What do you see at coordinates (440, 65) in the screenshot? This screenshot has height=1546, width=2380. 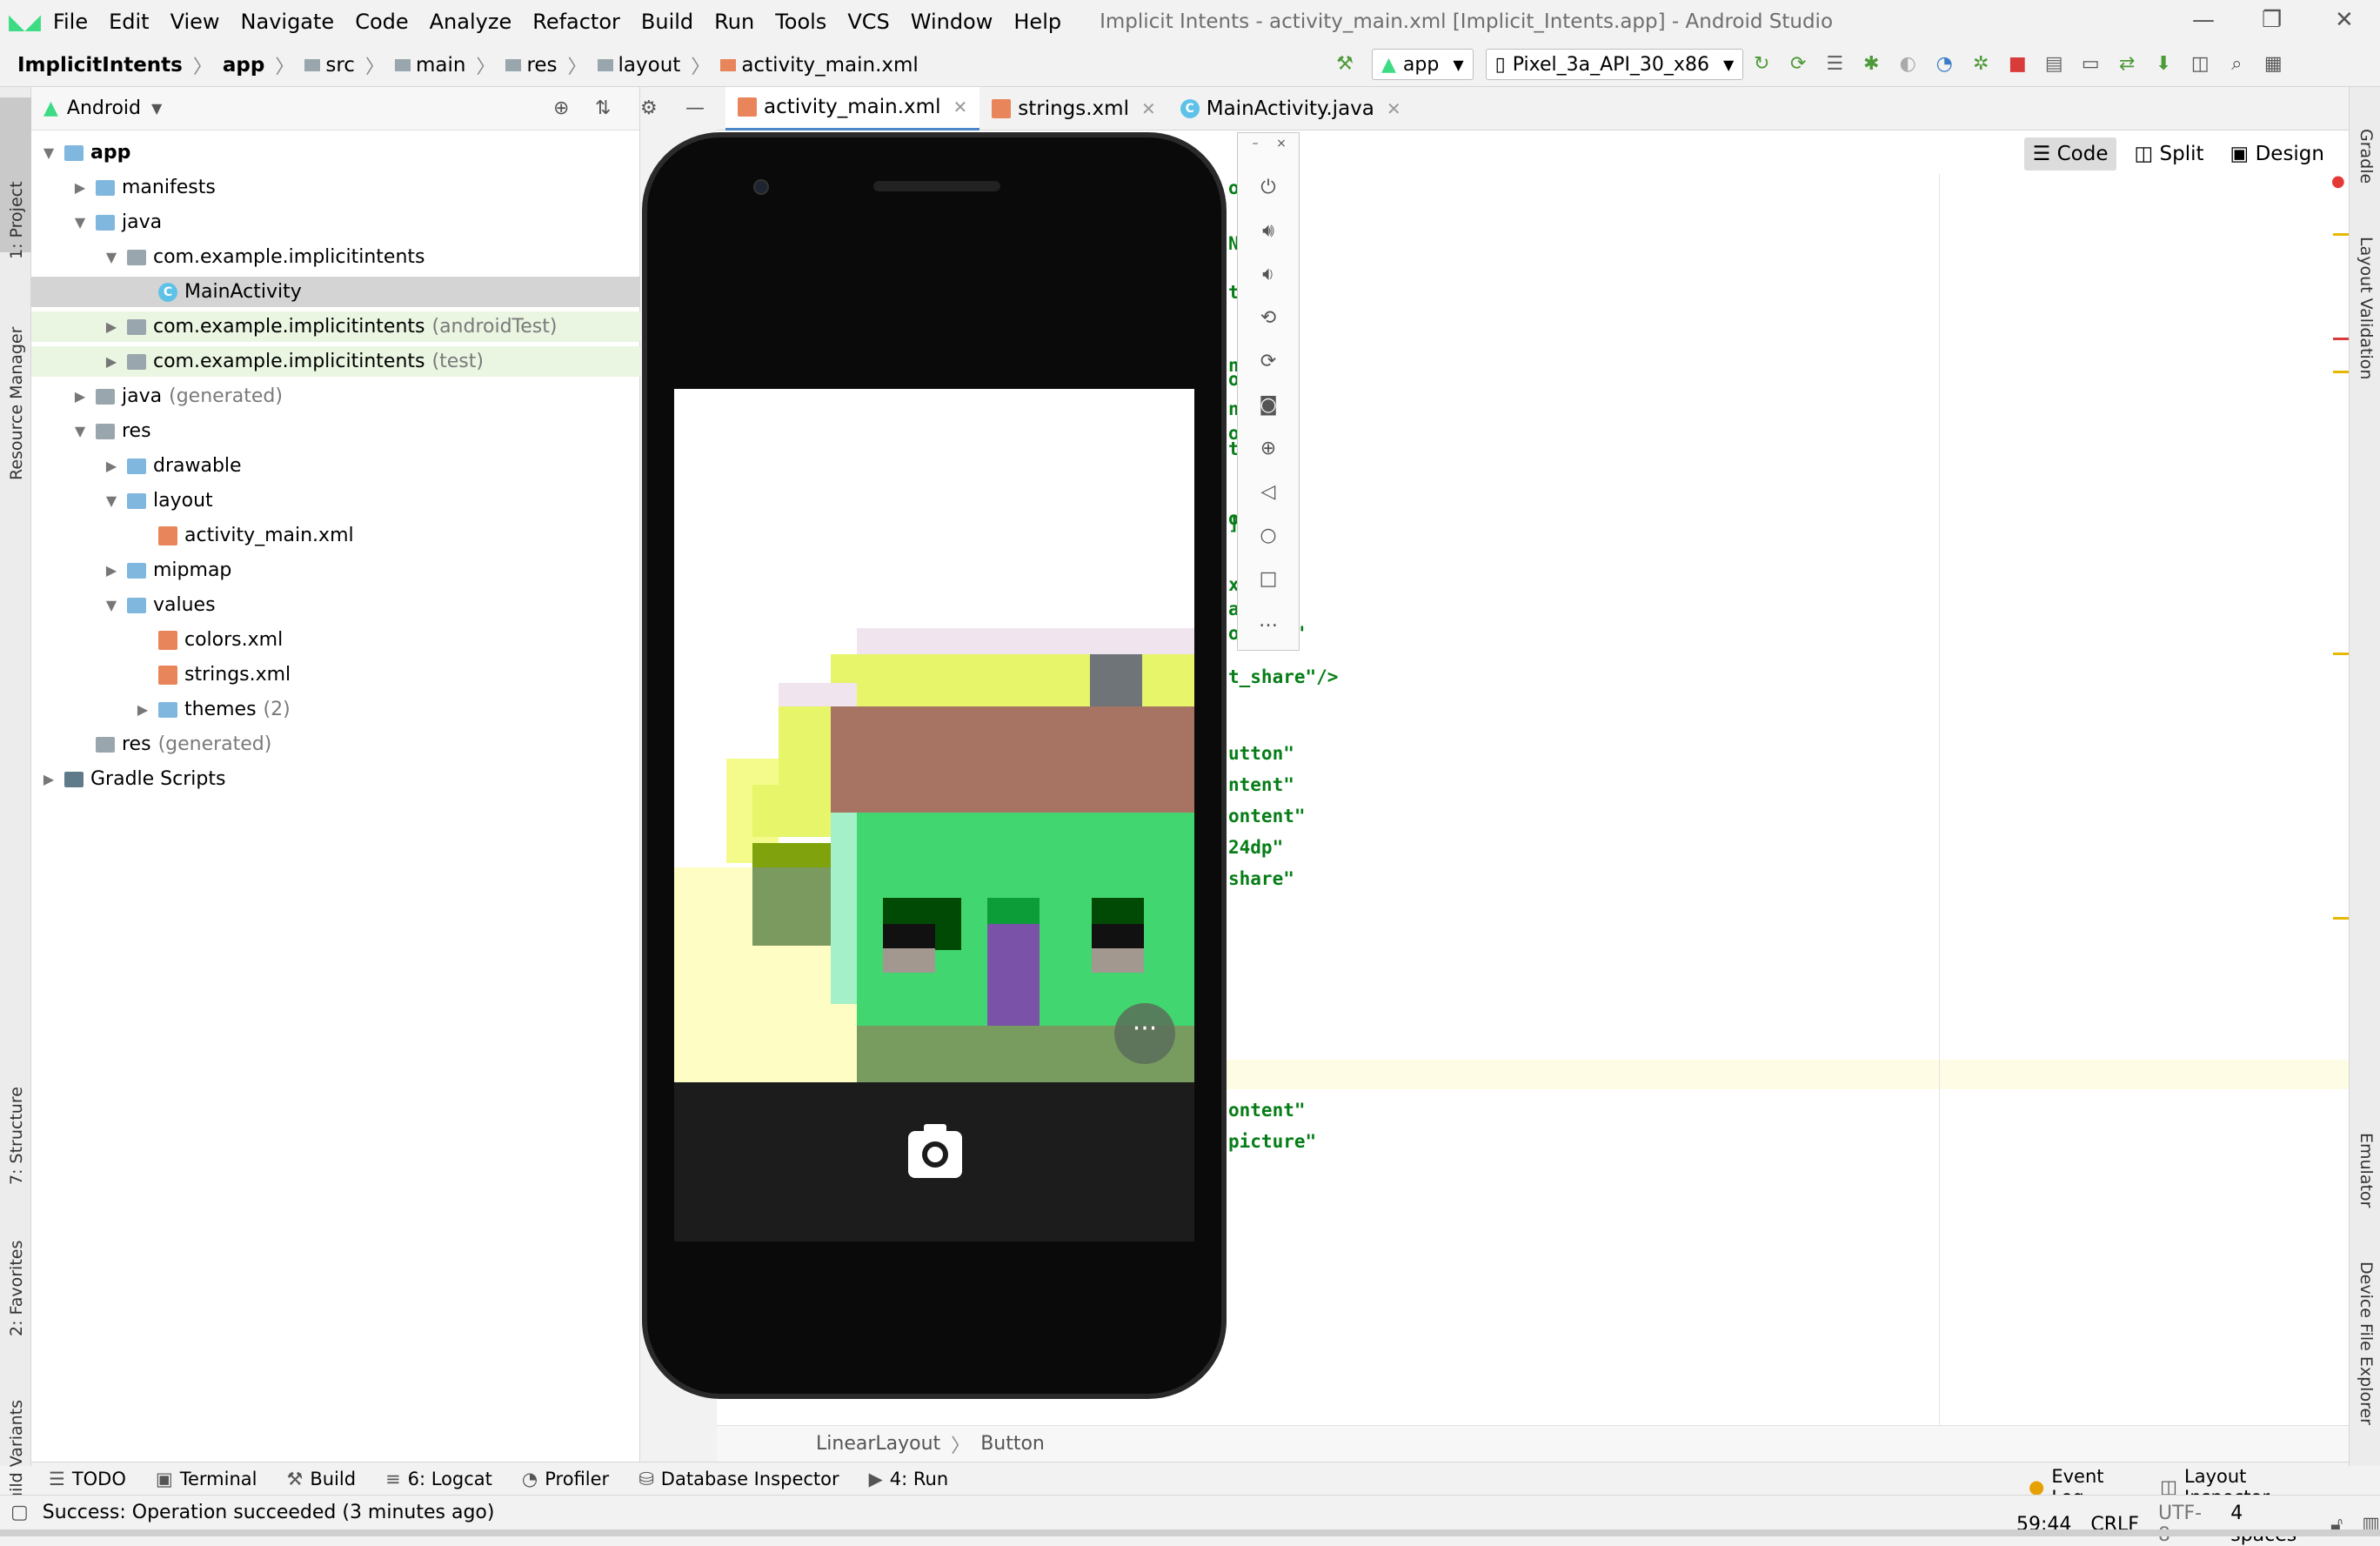 I see `breadcrumb-item: main` at bounding box center [440, 65].